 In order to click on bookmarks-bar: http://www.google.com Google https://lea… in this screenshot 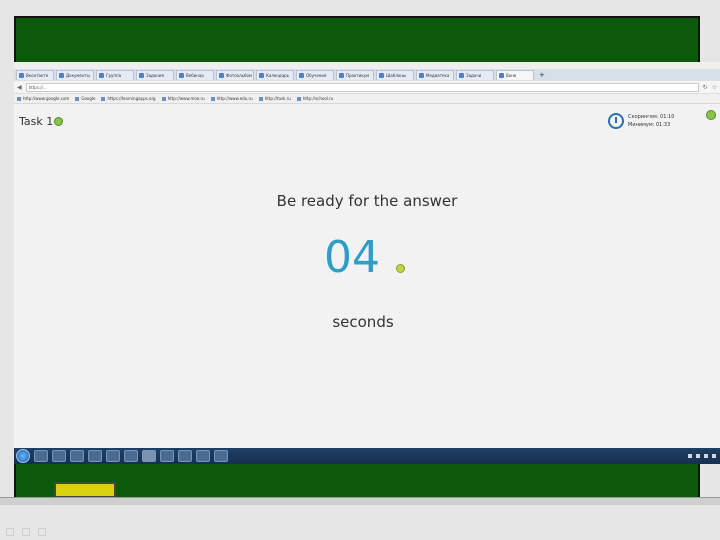, I will do `click(367, 99)`.